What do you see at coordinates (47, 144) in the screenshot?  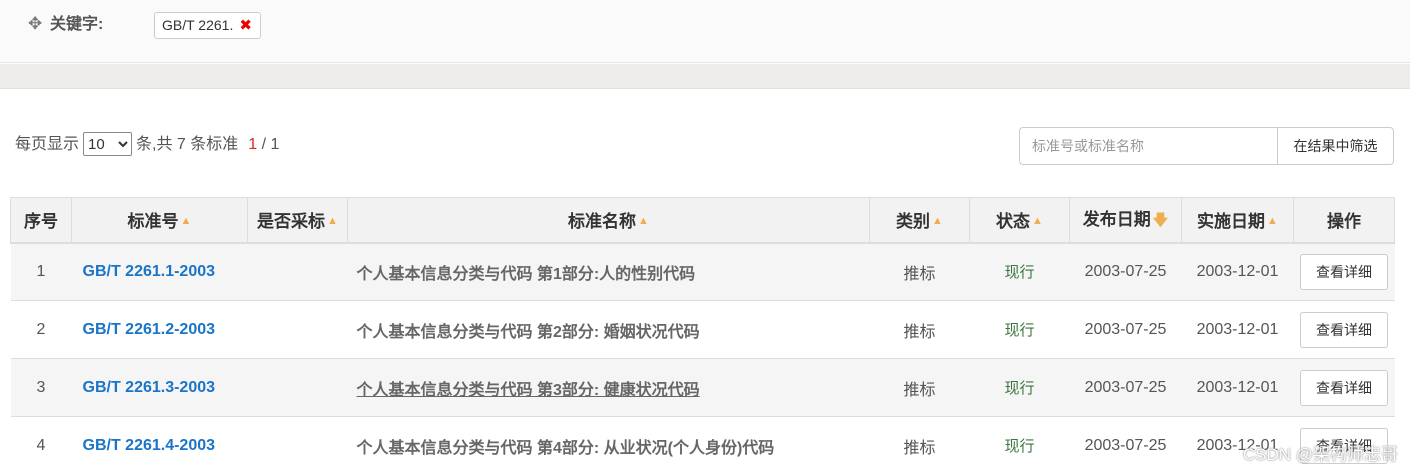 I see `page-size-prefix: 每页显示` at bounding box center [47, 144].